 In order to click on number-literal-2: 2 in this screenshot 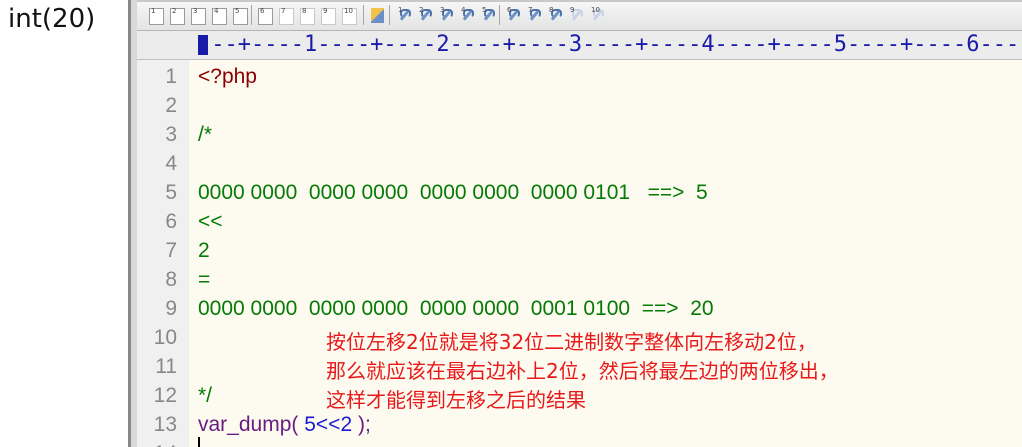, I will do `click(346, 424)`.